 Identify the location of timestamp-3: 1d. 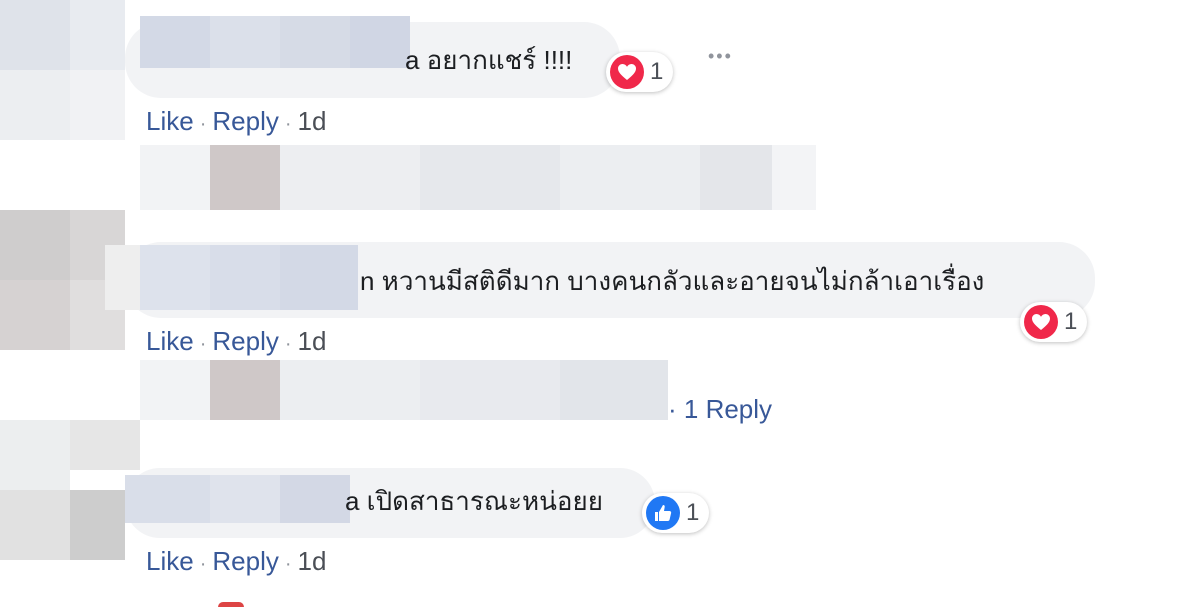
(312, 561).